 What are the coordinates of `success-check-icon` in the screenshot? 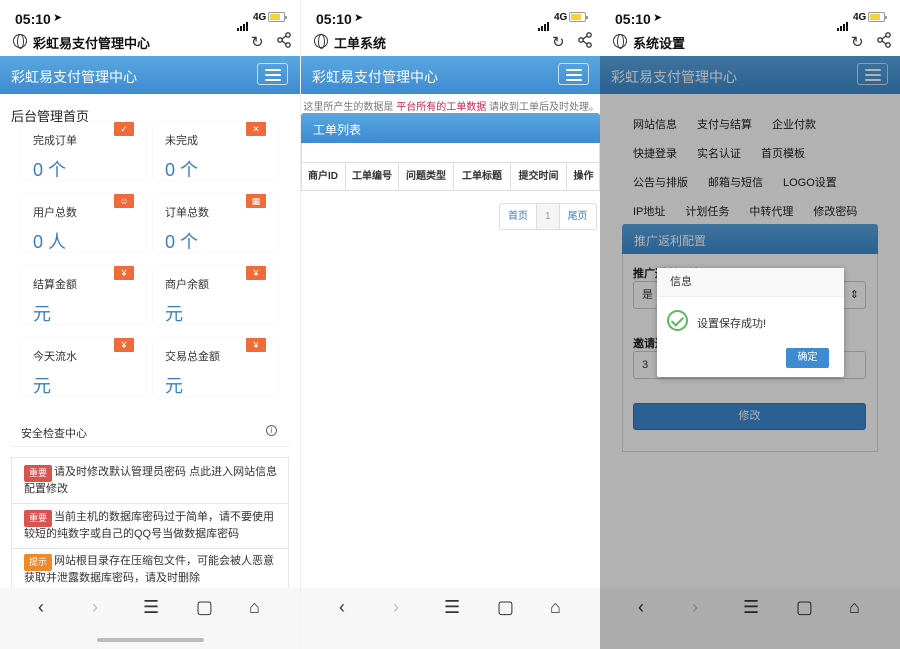 It's located at (677, 320).